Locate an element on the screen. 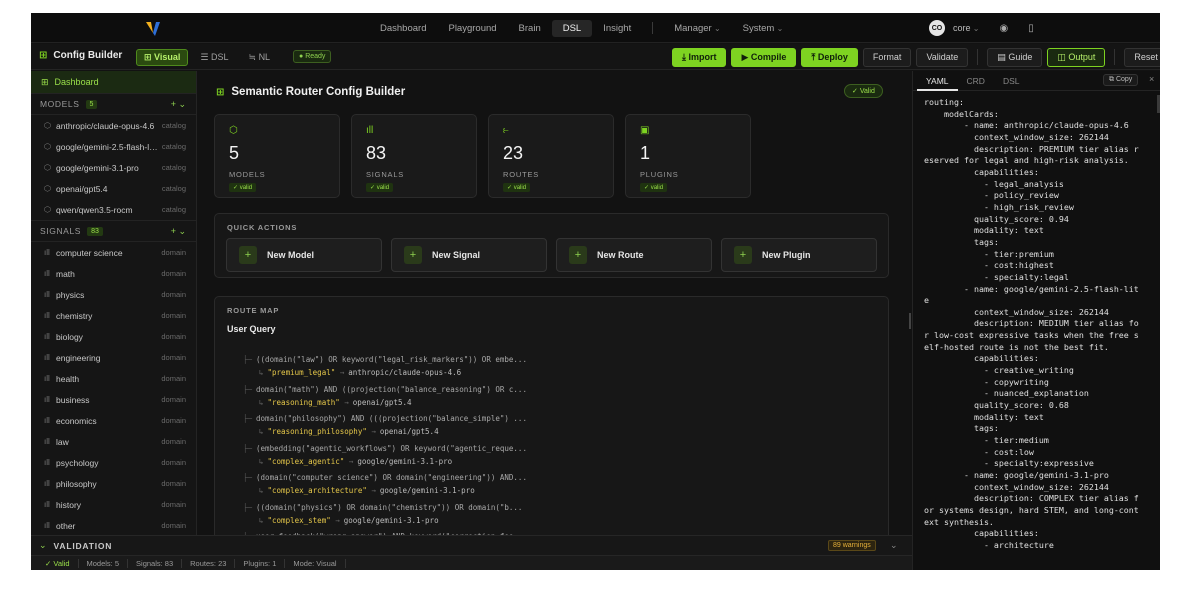 The image size is (1200, 600). reset-button: Reset is located at coordinates (1142, 57).